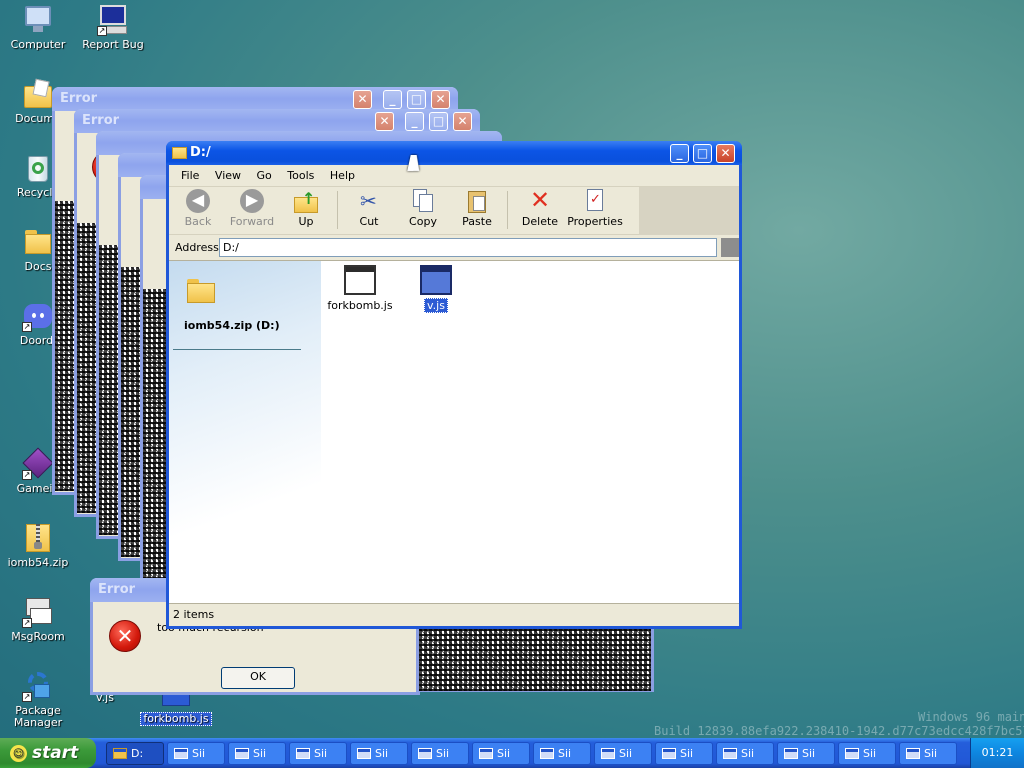 Image resolution: width=1024 pixels, height=768 pixels. What do you see at coordinates (232, 325) in the screenshot?
I see `sidebar-title: iomb54.zip (D:)` at bounding box center [232, 325].